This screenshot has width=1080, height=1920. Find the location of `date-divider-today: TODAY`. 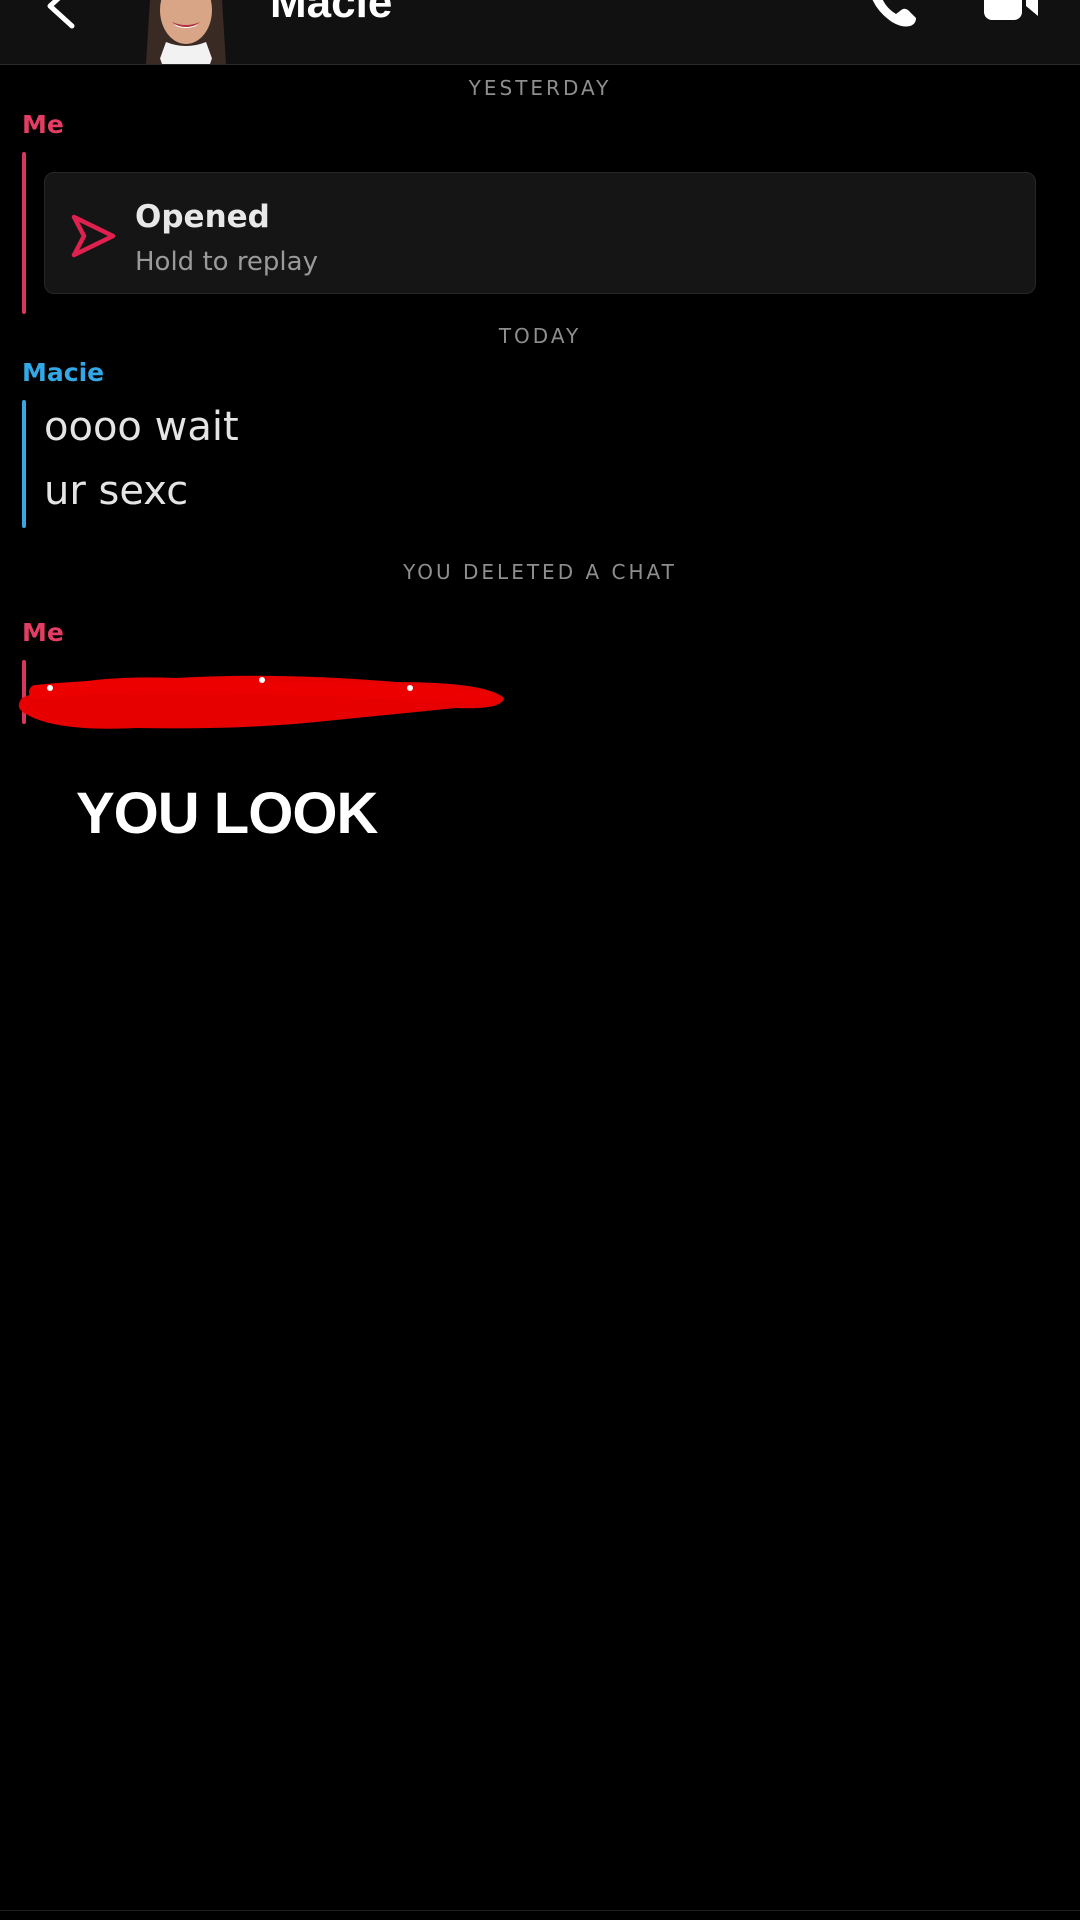

date-divider-today: TODAY is located at coordinates (540, 336).